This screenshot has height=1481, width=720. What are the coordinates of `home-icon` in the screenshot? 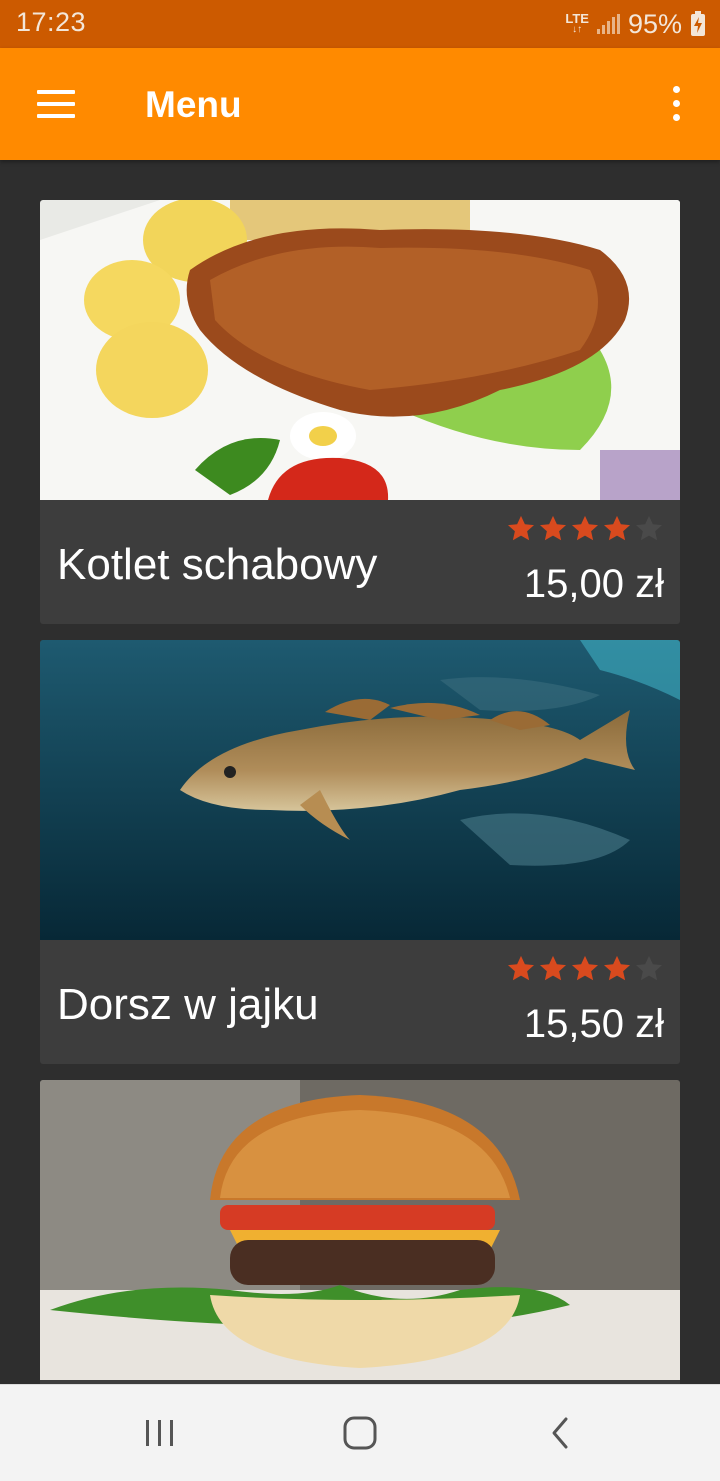 It's located at (360, 1433).